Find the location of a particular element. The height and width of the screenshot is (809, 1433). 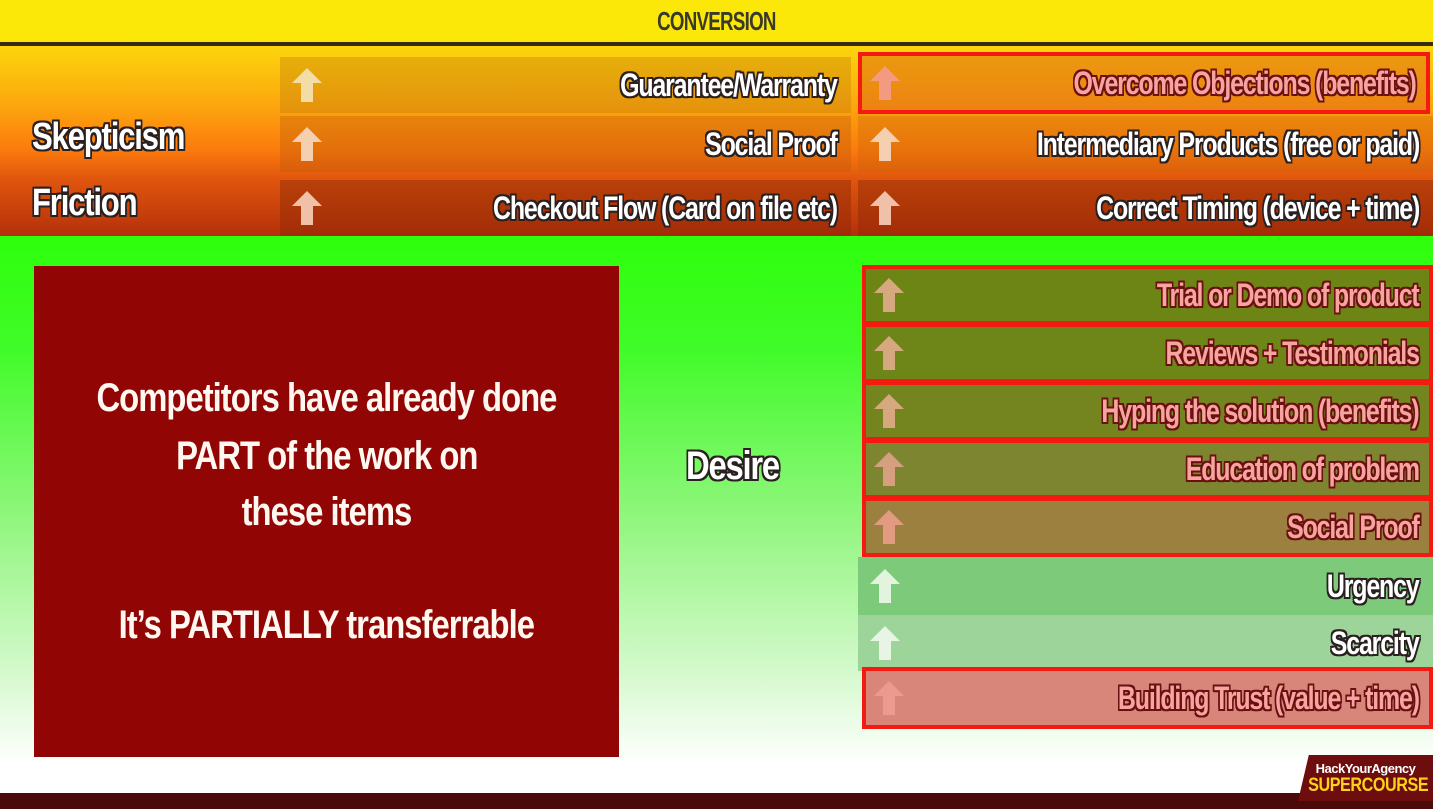

item-label: Checkout Flow (Card on file etc) is located at coordinates (665, 207).